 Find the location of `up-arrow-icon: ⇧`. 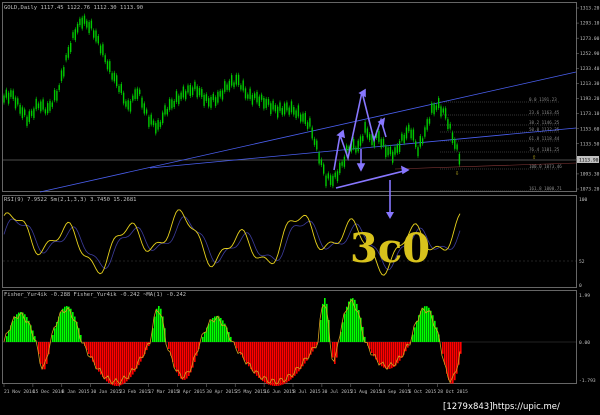

up-arrow-icon: ⇧ is located at coordinates (534, 157).